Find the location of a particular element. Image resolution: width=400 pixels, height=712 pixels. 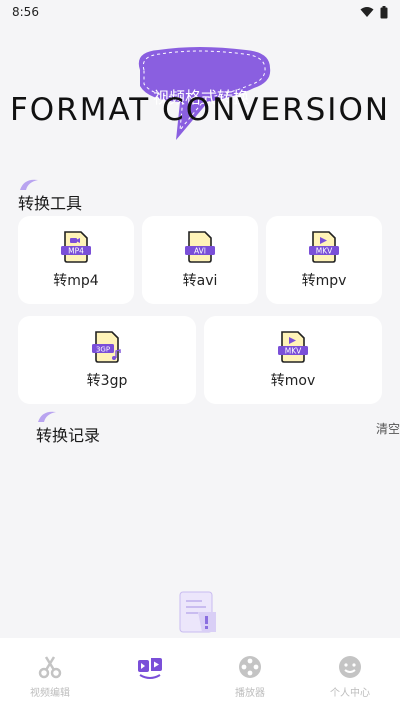

section-title: 转换工具 is located at coordinates (50, 203).